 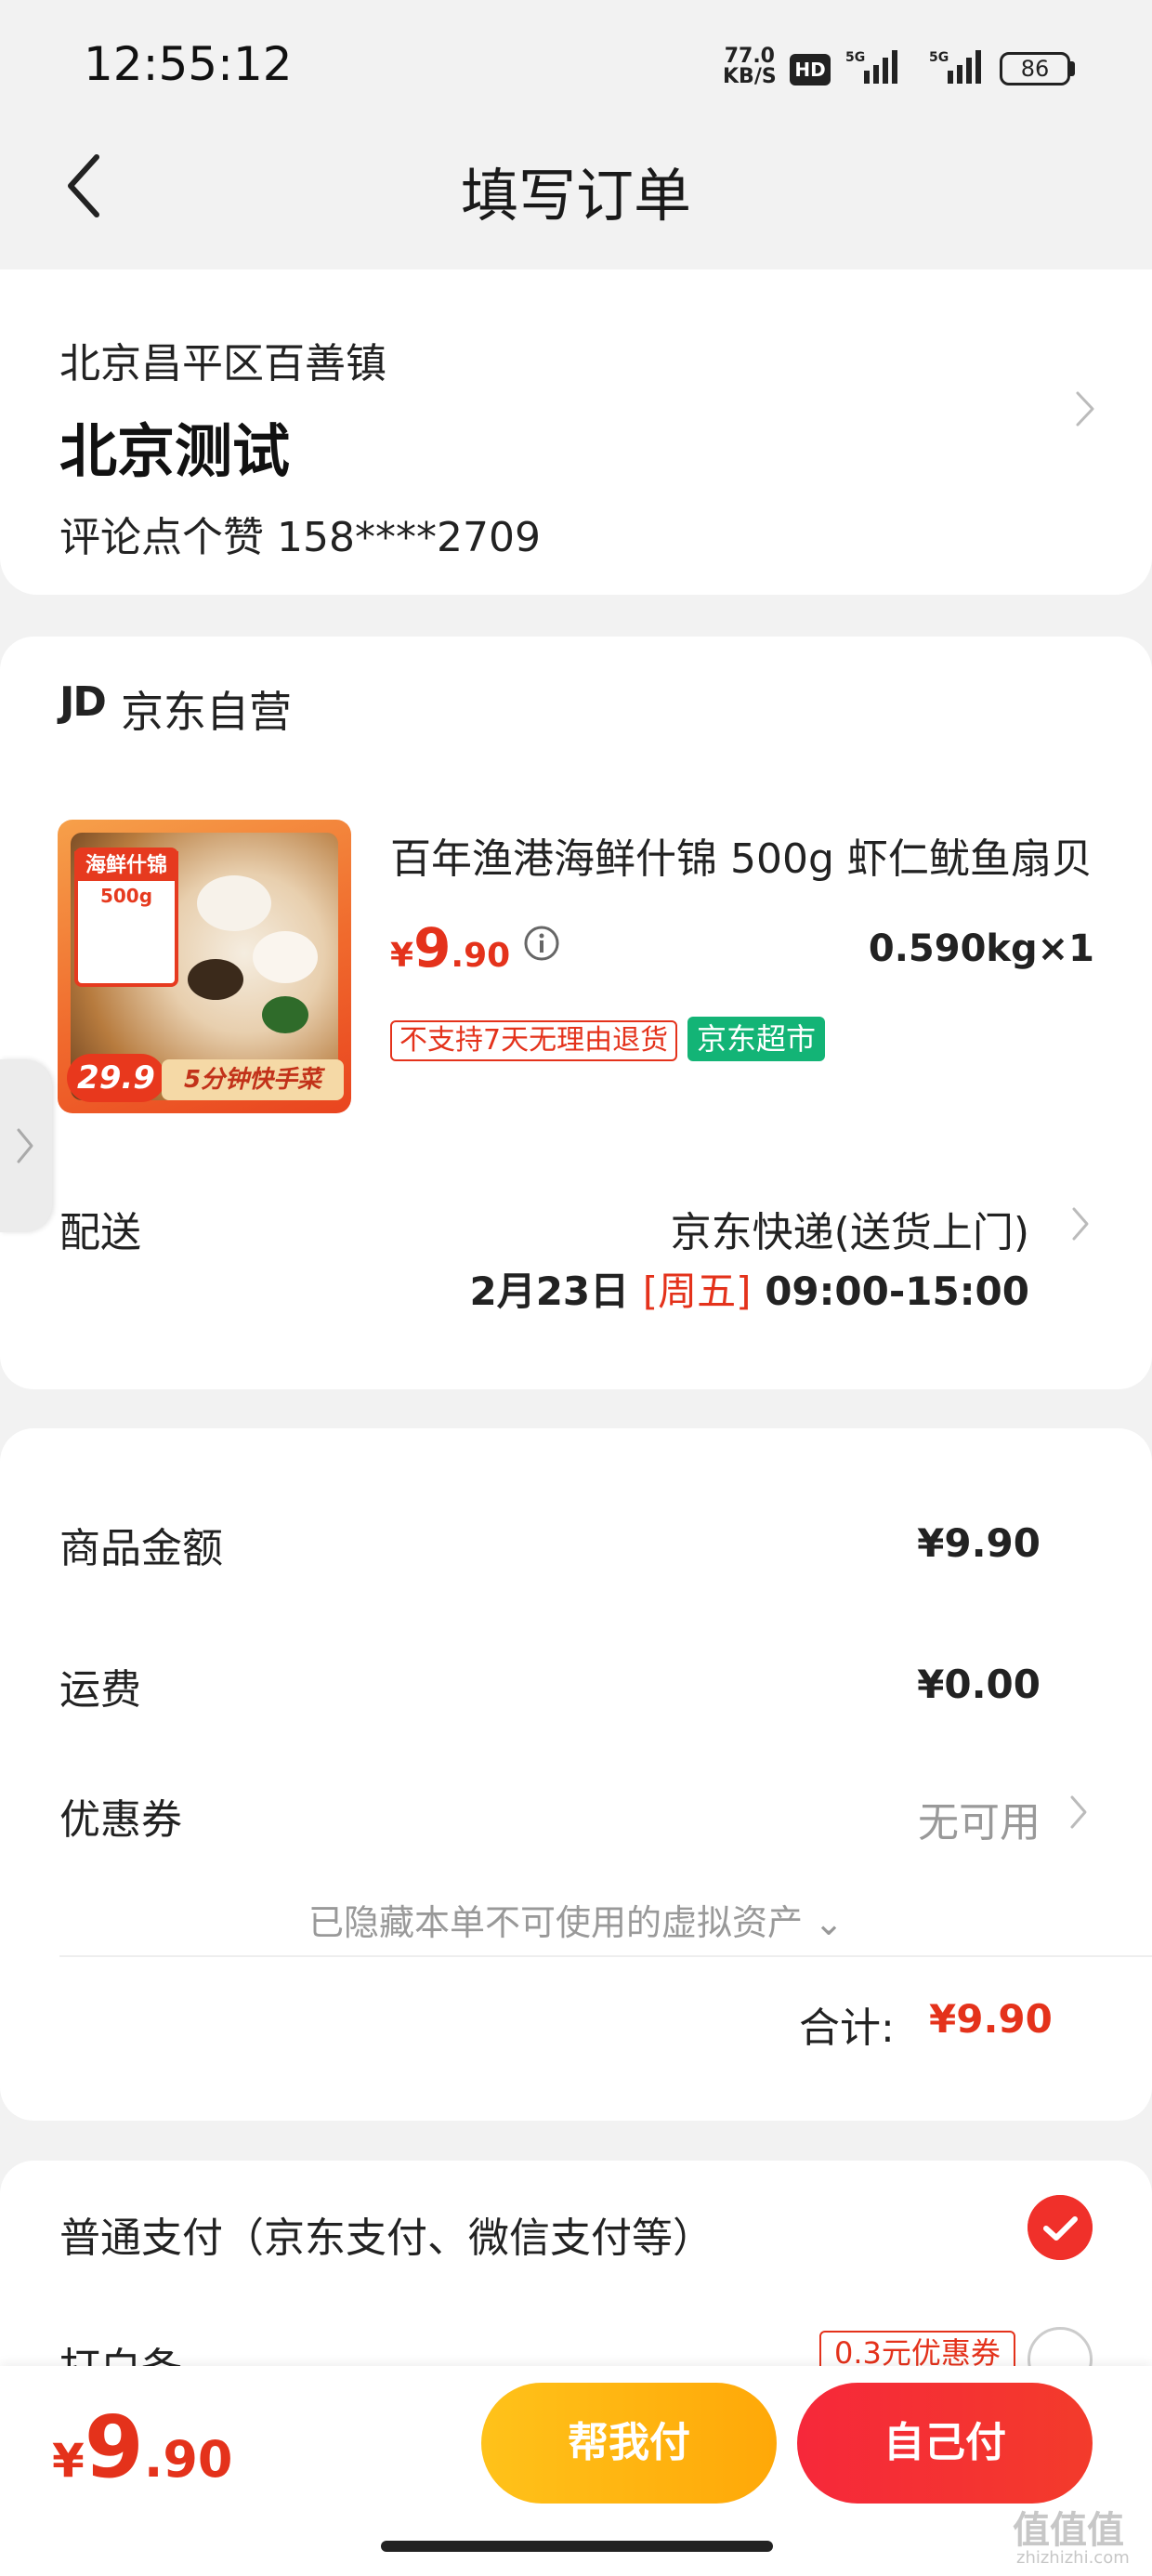 I want to click on shipping-time-window: 09:00-15:00, so click(x=897, y=1291).